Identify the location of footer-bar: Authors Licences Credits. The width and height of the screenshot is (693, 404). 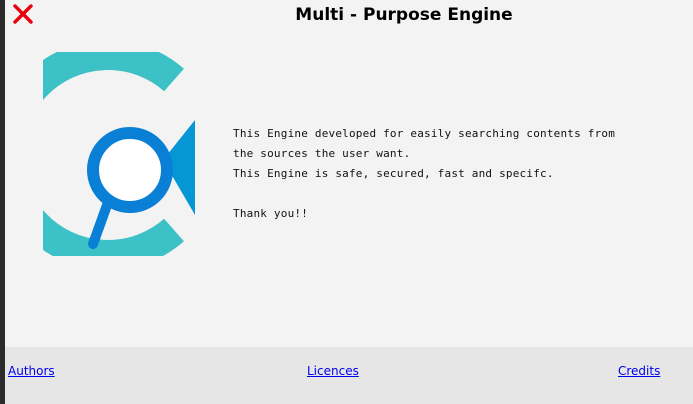
(349, 375).